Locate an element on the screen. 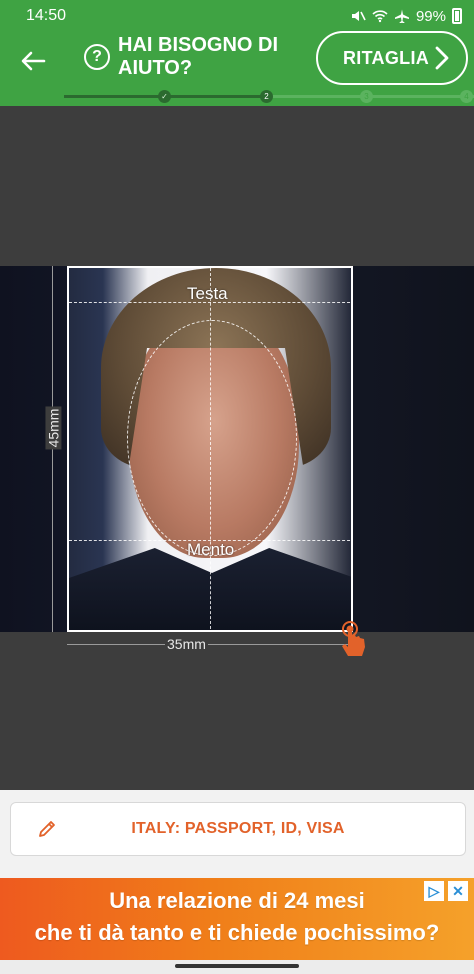  step-1: ✓ is located at coordinates (164, 96).